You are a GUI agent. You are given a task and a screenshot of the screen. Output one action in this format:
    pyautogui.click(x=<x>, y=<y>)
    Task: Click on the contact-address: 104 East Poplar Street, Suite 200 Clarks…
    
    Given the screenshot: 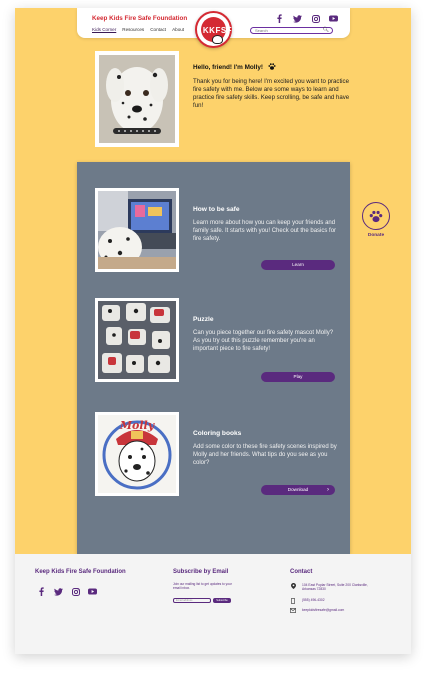 What is the action you would take?
    pyautogui.click(x=335, y=587)
    